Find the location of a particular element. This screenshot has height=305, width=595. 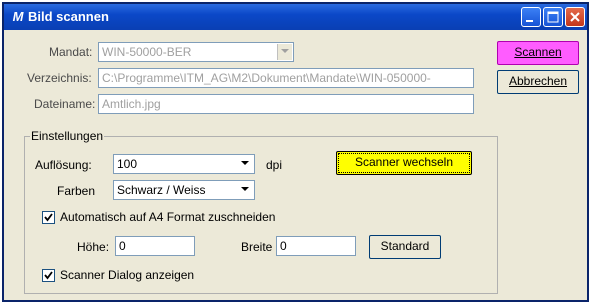

dpi-unit-label: dpi is located at coordinates (274, 165).